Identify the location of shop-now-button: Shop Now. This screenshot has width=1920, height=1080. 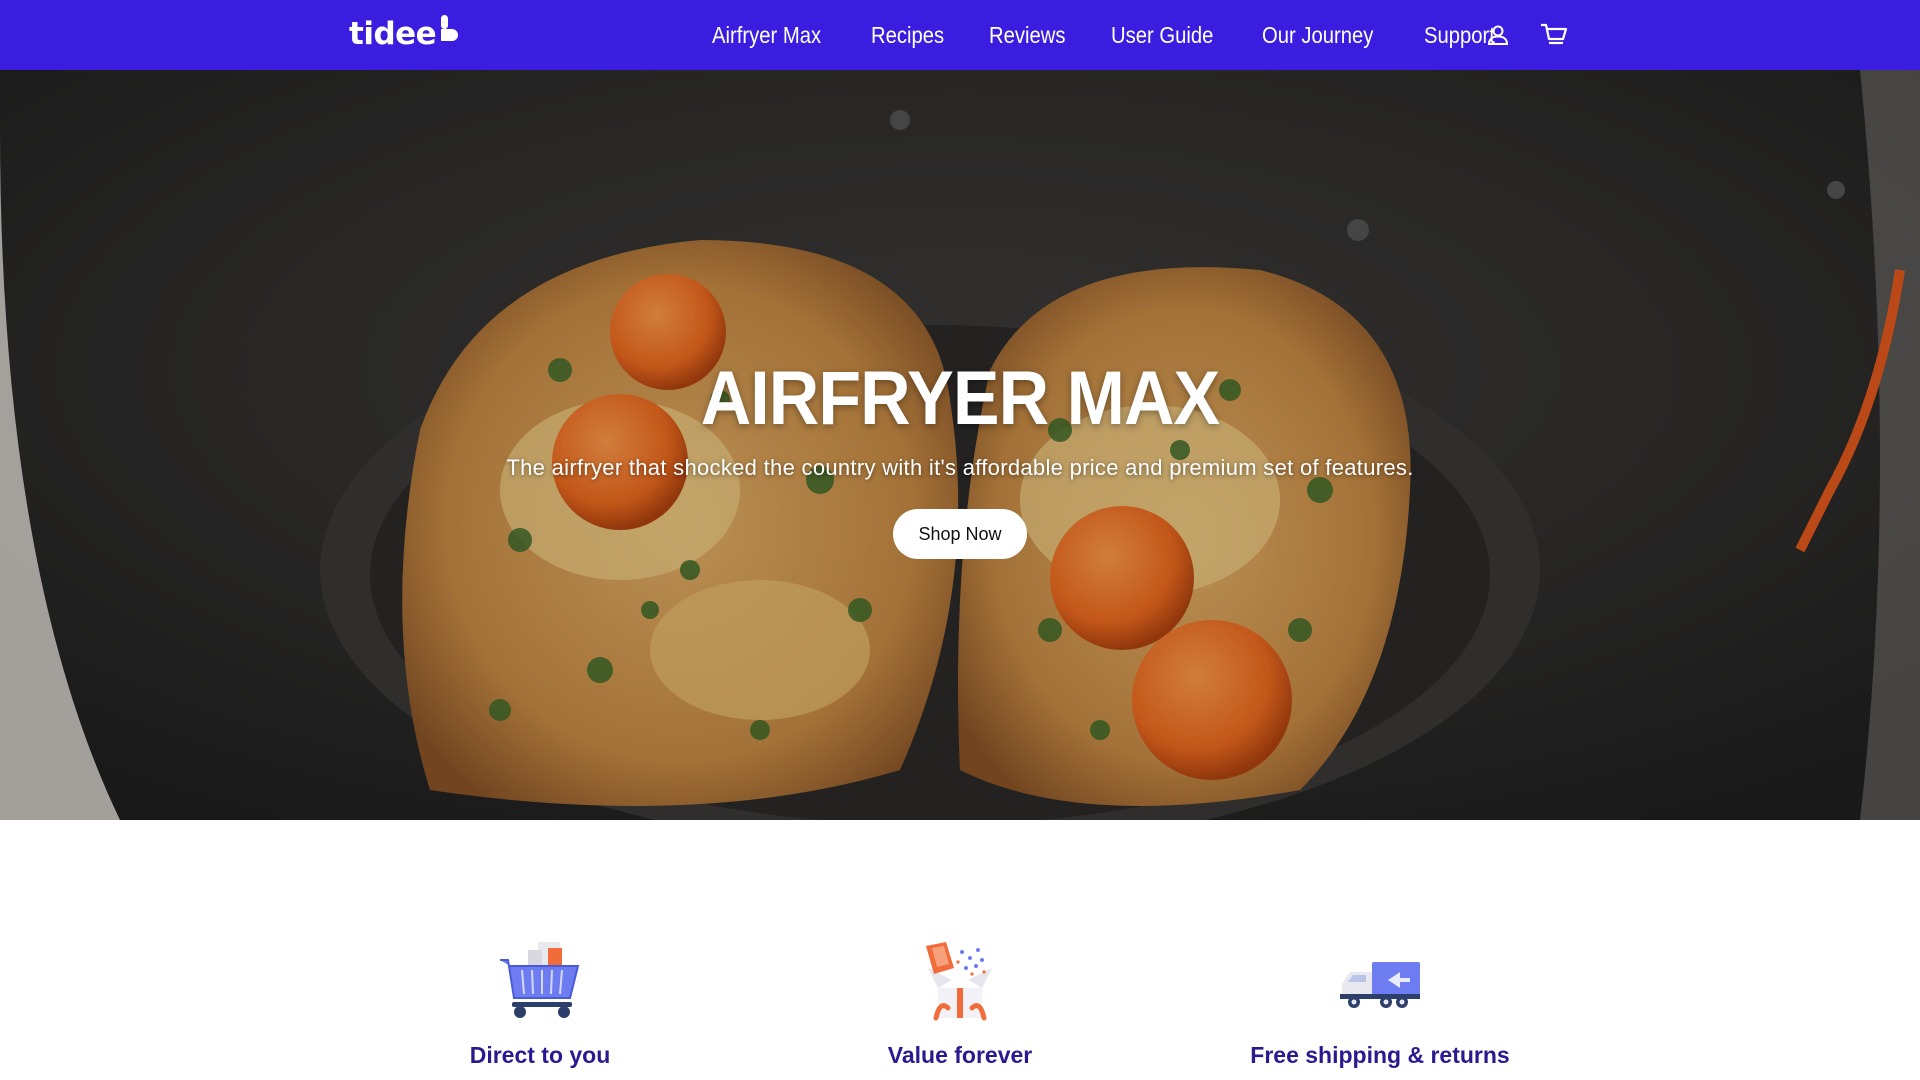
(960, 534).